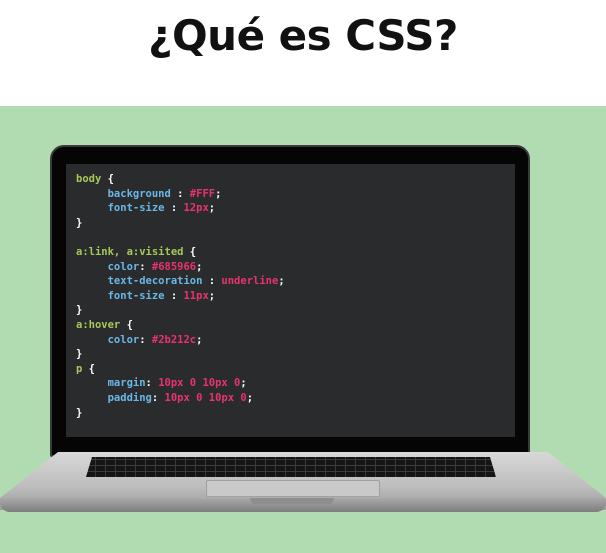 The width and height of the screenshot is (606, 553). I want to click on code-token: #685966, so click(174, 266).